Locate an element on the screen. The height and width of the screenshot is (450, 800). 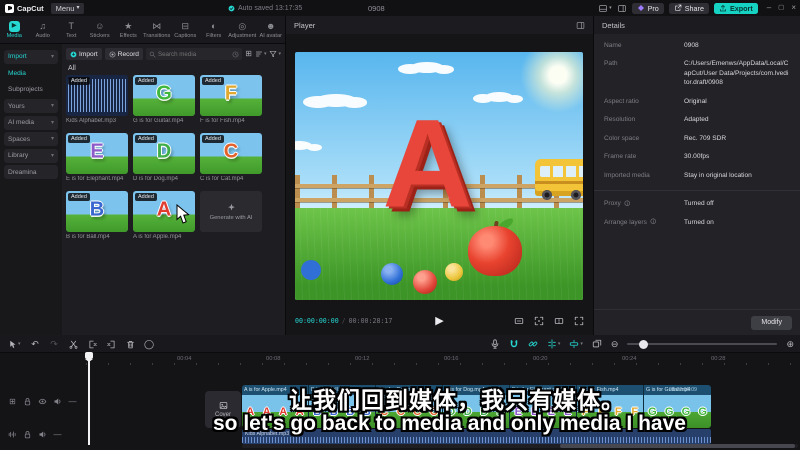
sidebar-item-subprojects: Subprojects is located at coordinates (31, 90).